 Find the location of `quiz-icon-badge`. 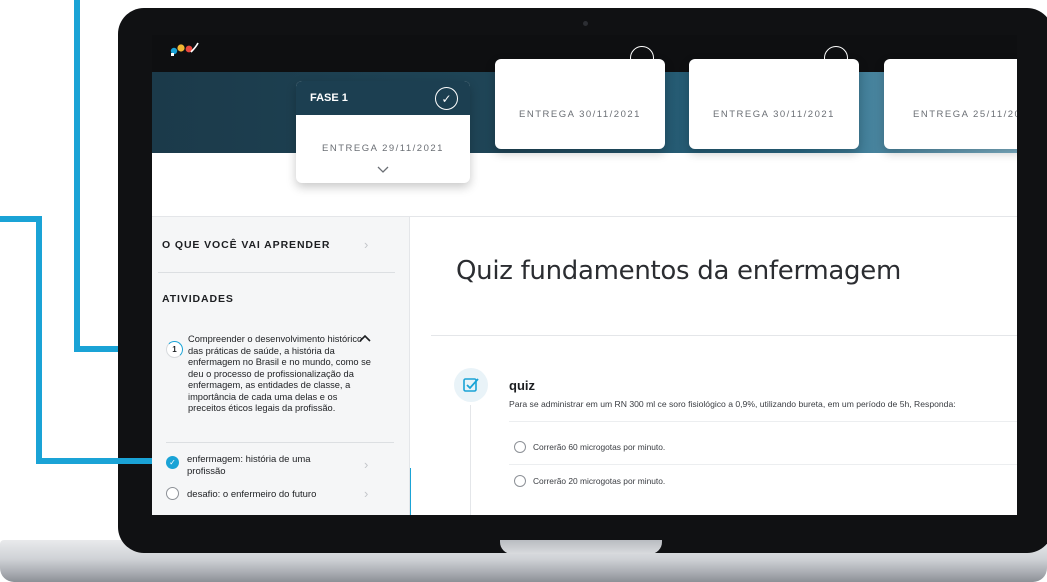

quiz-icon-badge is located at coordinates (471, 385).